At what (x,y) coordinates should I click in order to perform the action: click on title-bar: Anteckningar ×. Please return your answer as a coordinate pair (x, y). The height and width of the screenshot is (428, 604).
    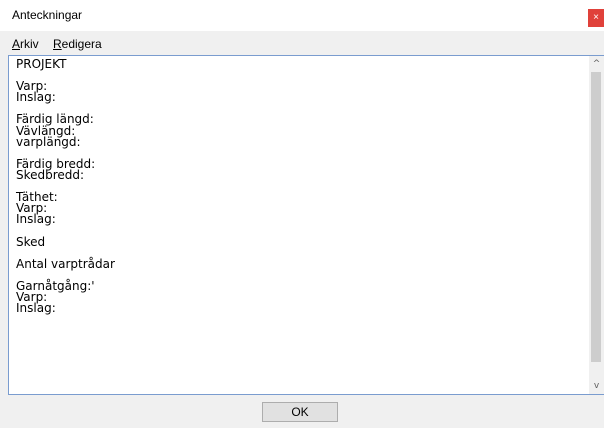
    Looking at the image, I should click on (302, 15).